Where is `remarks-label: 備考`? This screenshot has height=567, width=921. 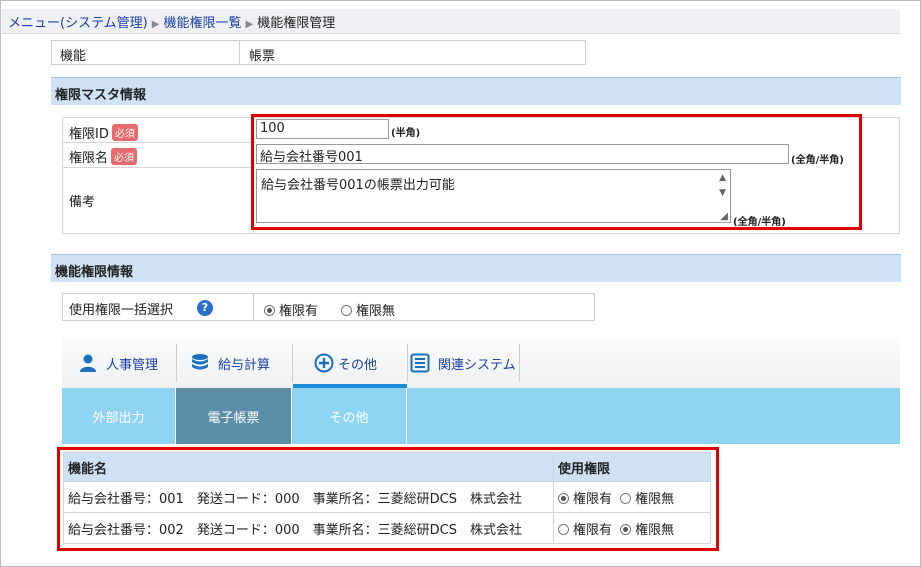 remarks-label: 備考 is located at coordinates (82, 202).